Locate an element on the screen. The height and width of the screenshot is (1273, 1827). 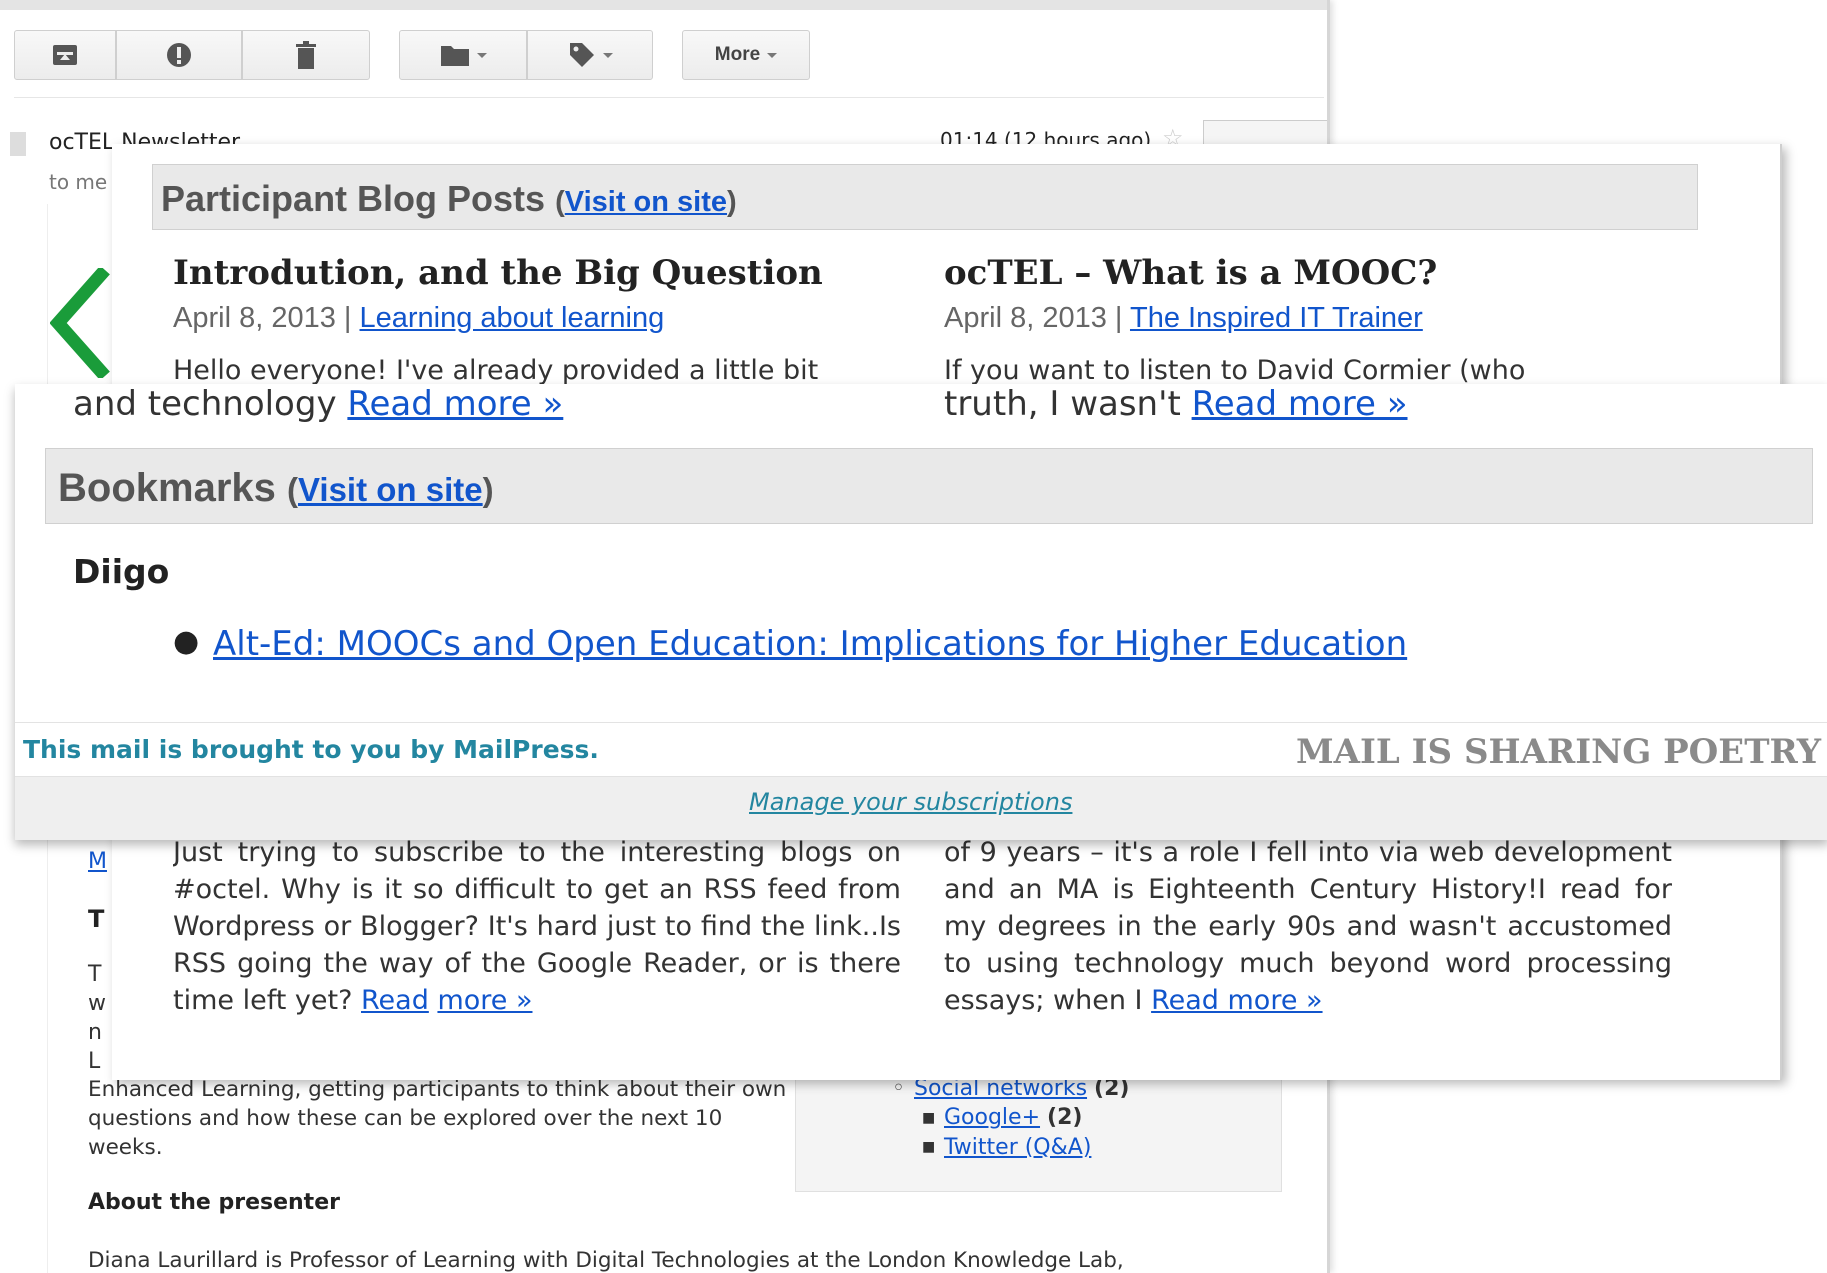
body-link-fragment: M is located at coordinates (97, 861).